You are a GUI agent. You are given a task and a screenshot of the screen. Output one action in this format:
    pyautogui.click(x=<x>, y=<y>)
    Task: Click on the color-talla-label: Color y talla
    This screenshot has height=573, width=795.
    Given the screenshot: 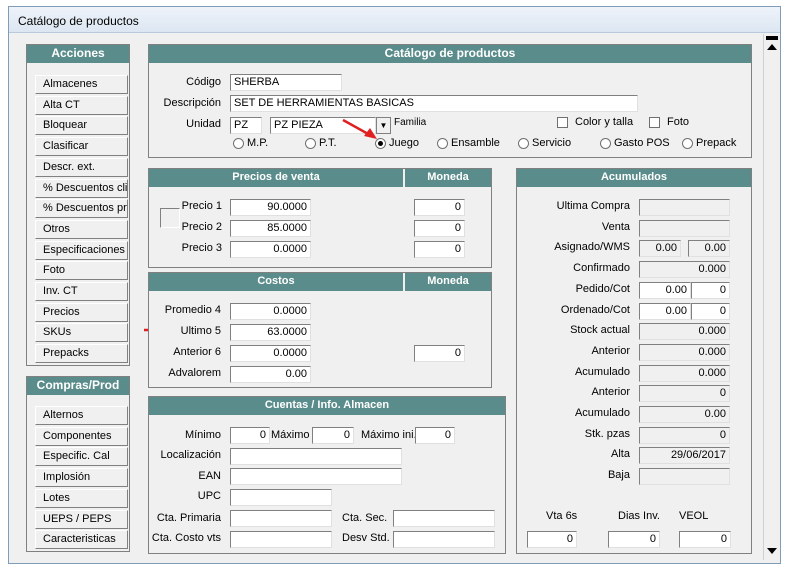 What is the action you would take?
    pyautogui.click(x=604, y=122)
    